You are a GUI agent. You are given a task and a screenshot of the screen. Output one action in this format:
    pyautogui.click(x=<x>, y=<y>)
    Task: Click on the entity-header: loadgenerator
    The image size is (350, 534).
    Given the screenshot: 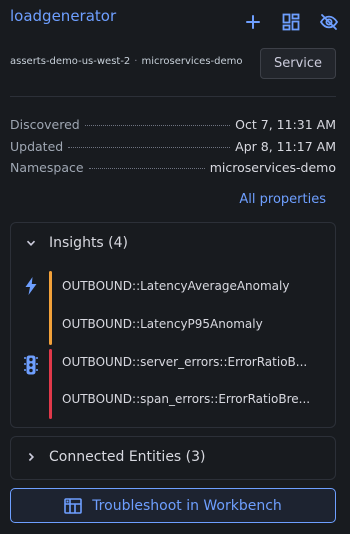 What is the action you would take?
    pyautogui.click(x=175, y=22)
    